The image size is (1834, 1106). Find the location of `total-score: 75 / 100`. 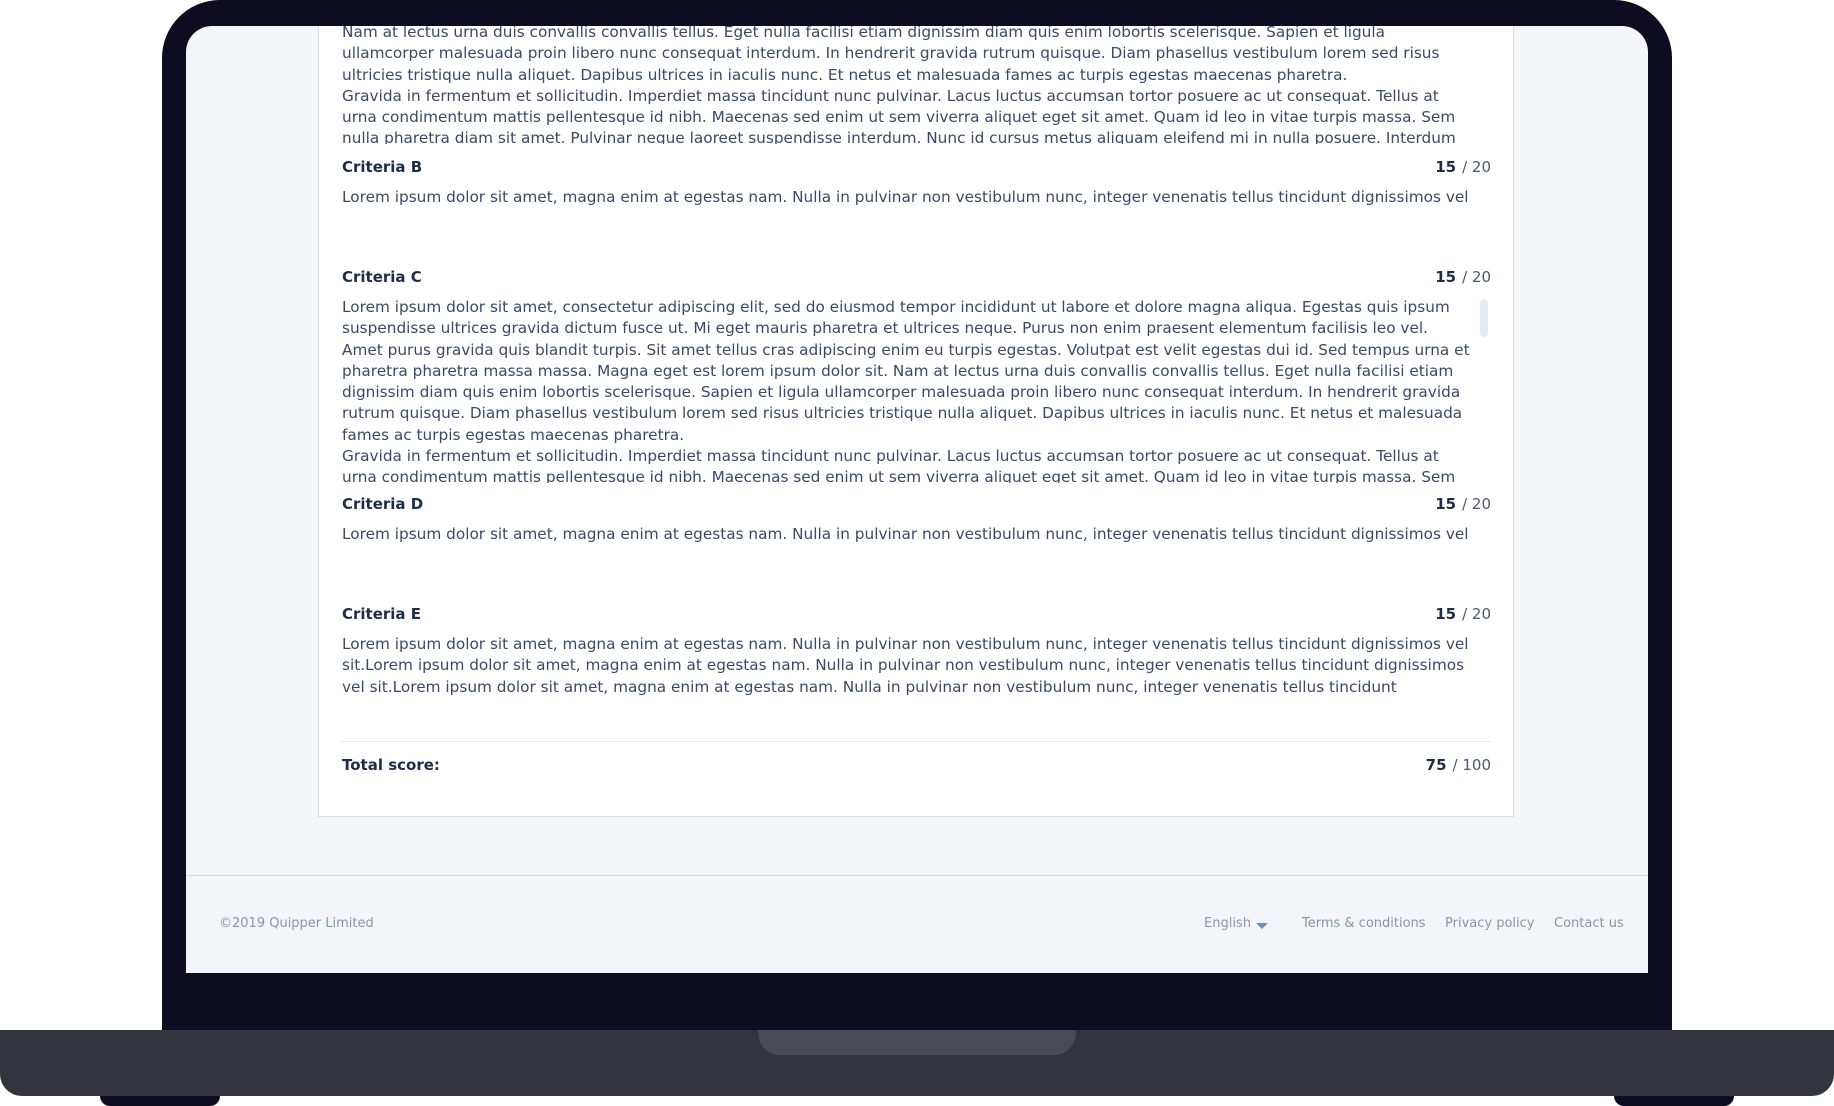

total-score: 75 / 100 is located at coordinates (1458, 765).